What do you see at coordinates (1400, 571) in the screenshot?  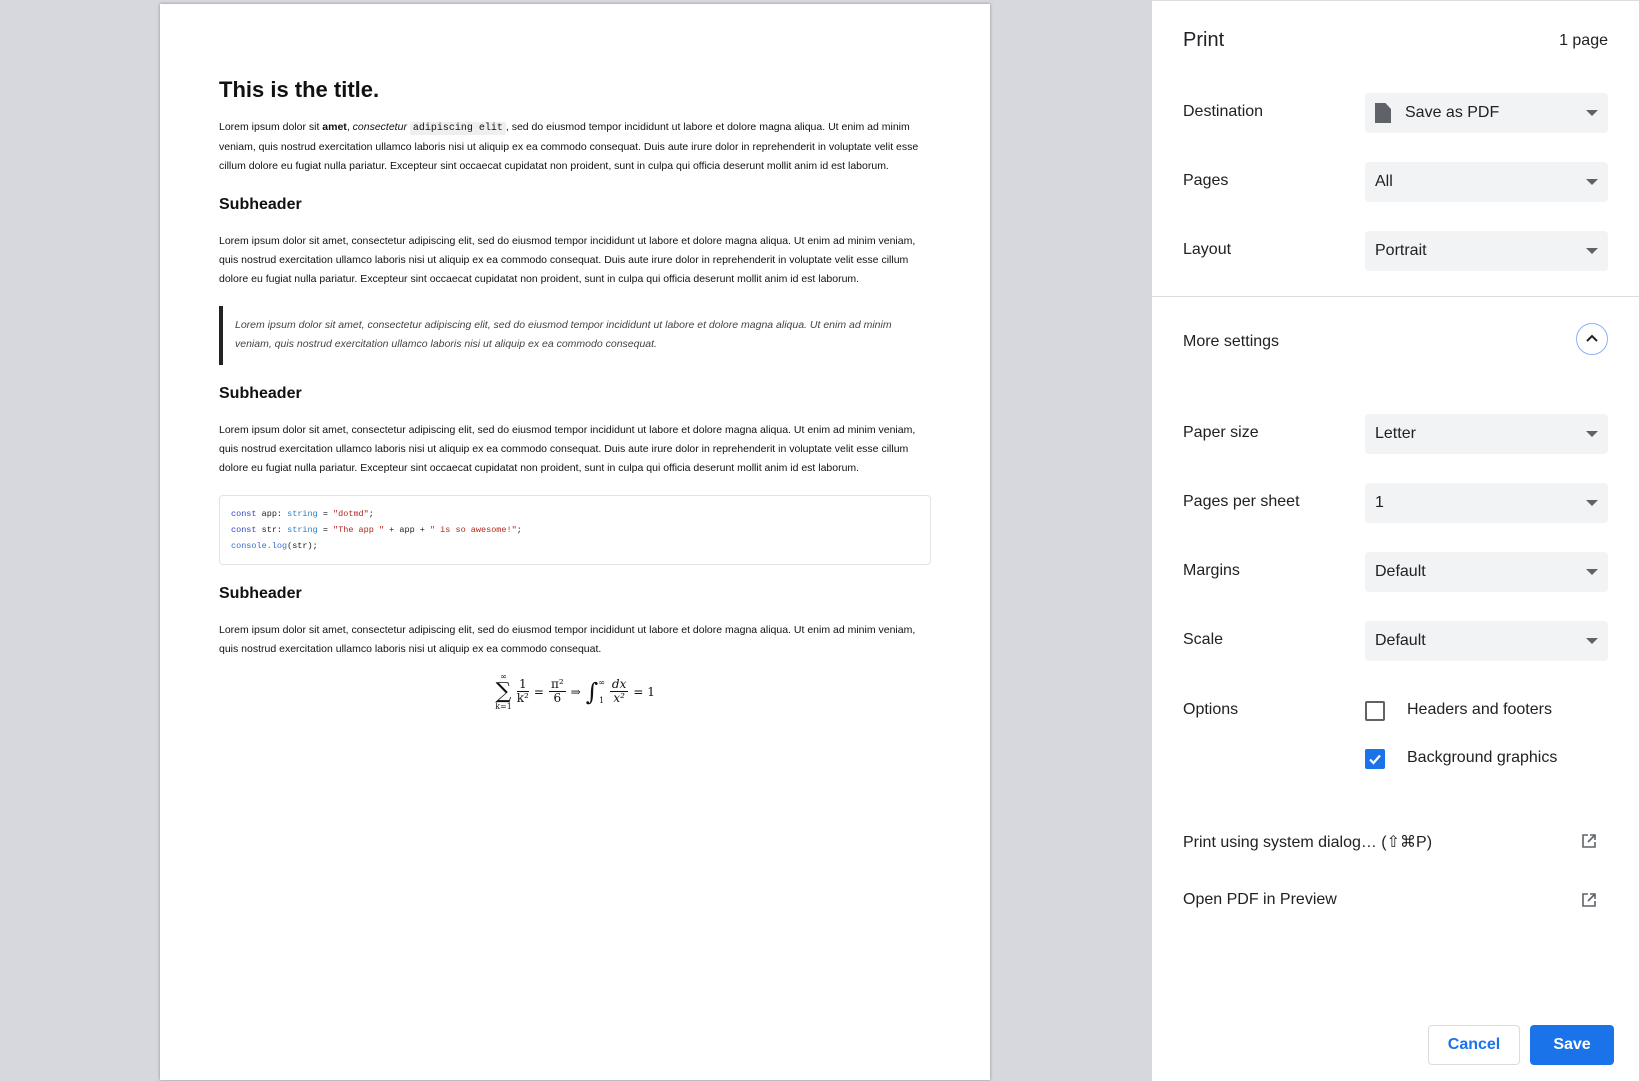 I see `margins-value: Default` at bounding box center [1400, 571].